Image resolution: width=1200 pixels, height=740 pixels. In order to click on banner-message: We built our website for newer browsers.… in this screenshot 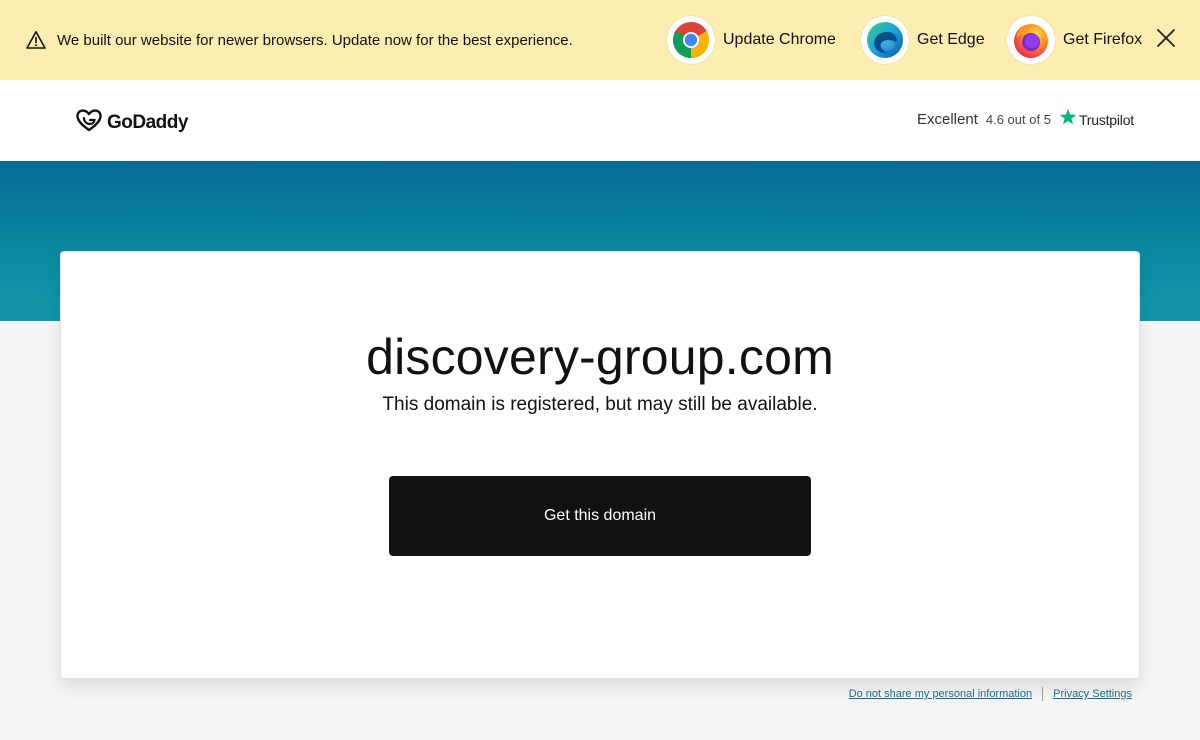, I will do `click(315, 40)`.